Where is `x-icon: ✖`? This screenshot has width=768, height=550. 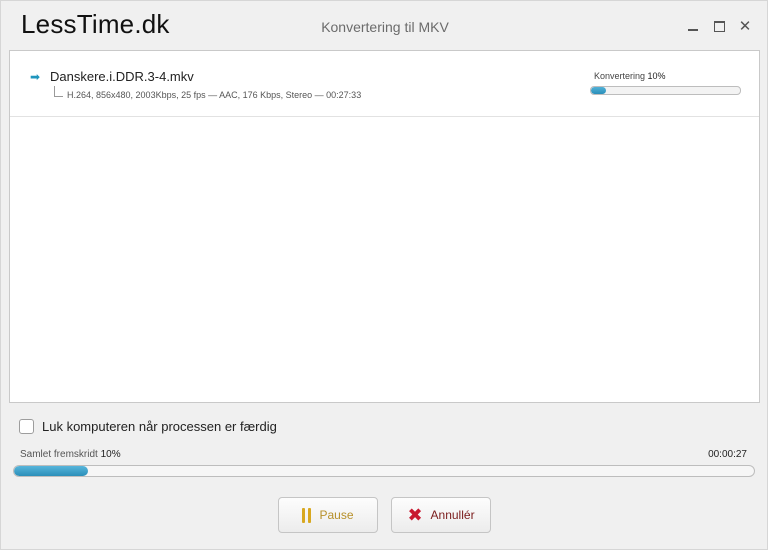
x-icon: ✖ is located at coordinates (415, 515).